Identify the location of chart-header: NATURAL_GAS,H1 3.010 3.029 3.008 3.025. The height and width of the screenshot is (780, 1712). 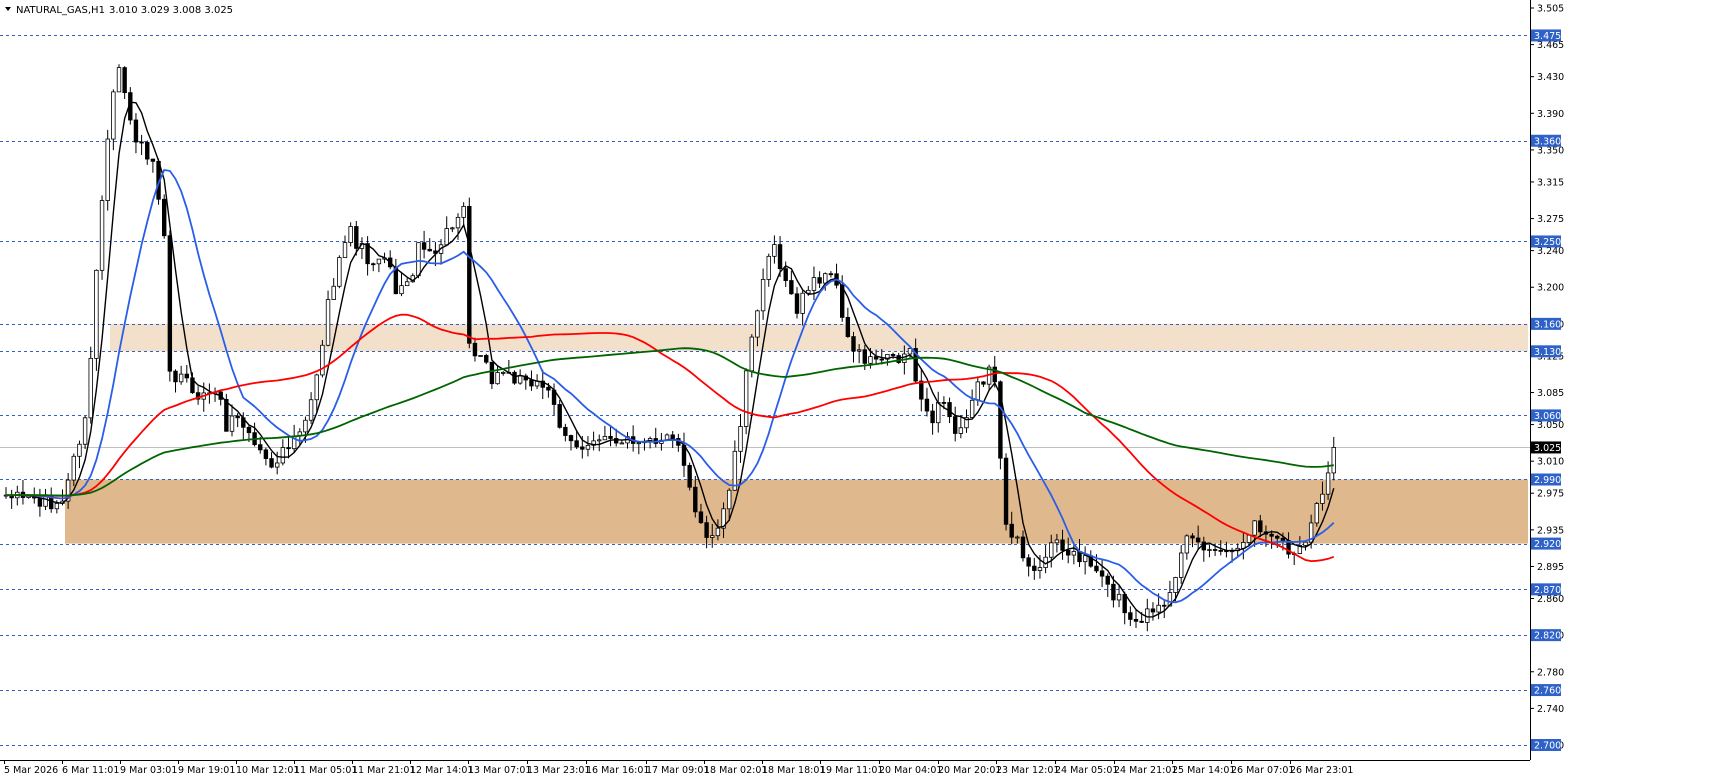
(119, 10).